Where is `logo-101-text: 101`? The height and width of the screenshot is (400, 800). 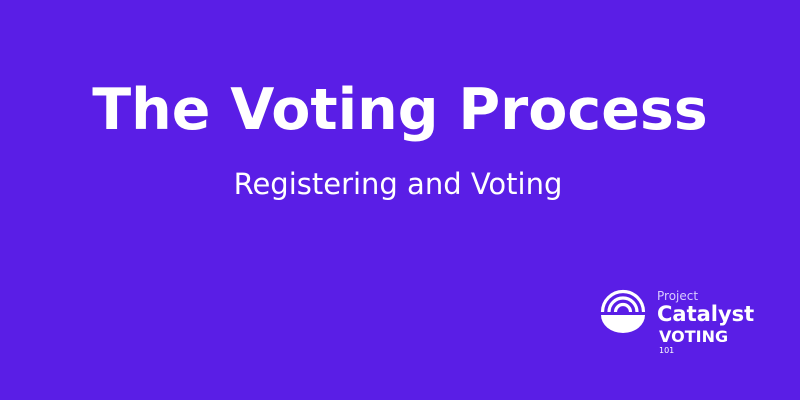 logo-101-text: 101 is located at coordinates (667, 350).